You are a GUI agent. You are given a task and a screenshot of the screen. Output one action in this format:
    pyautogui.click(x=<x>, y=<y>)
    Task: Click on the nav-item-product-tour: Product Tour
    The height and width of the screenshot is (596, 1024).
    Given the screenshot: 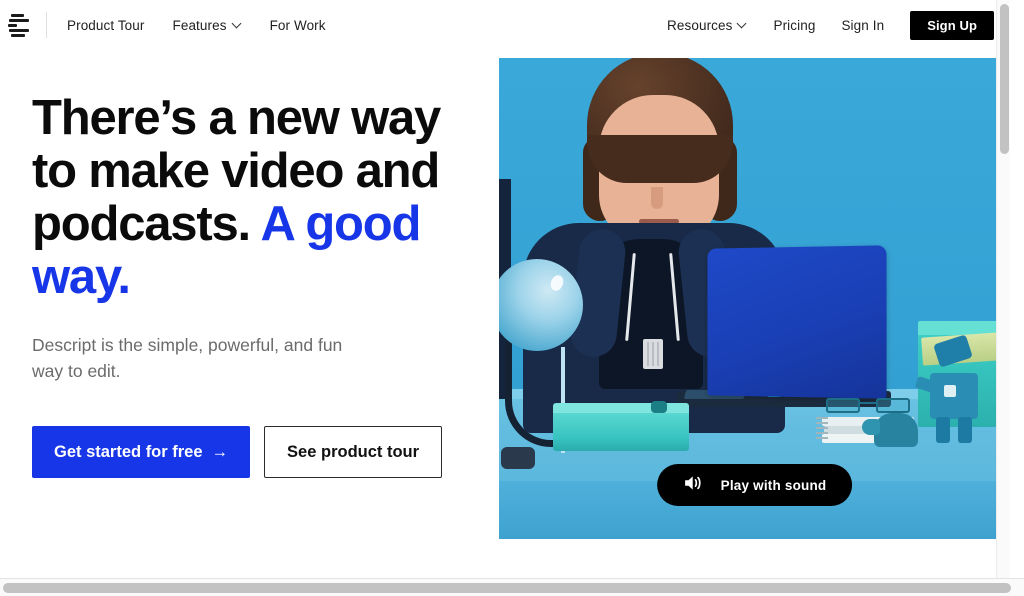 What is the action you would take?
    pyautogui.click(x=106, y=25)
    